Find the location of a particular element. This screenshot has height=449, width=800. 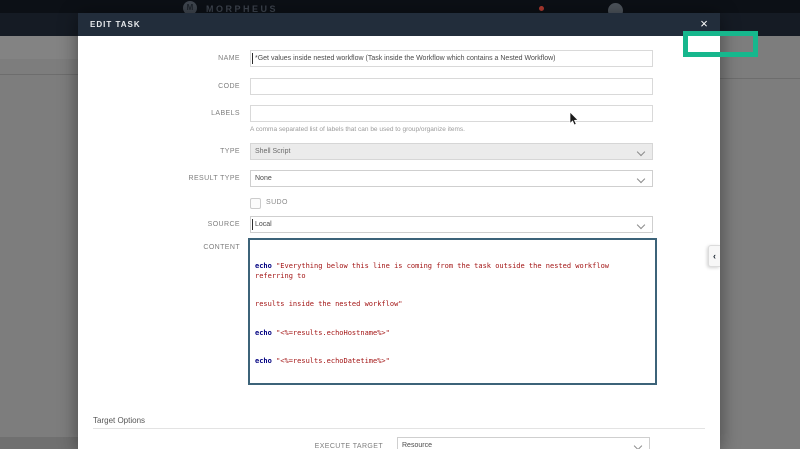

code-label: CODE is located at coordinates (229, 86).